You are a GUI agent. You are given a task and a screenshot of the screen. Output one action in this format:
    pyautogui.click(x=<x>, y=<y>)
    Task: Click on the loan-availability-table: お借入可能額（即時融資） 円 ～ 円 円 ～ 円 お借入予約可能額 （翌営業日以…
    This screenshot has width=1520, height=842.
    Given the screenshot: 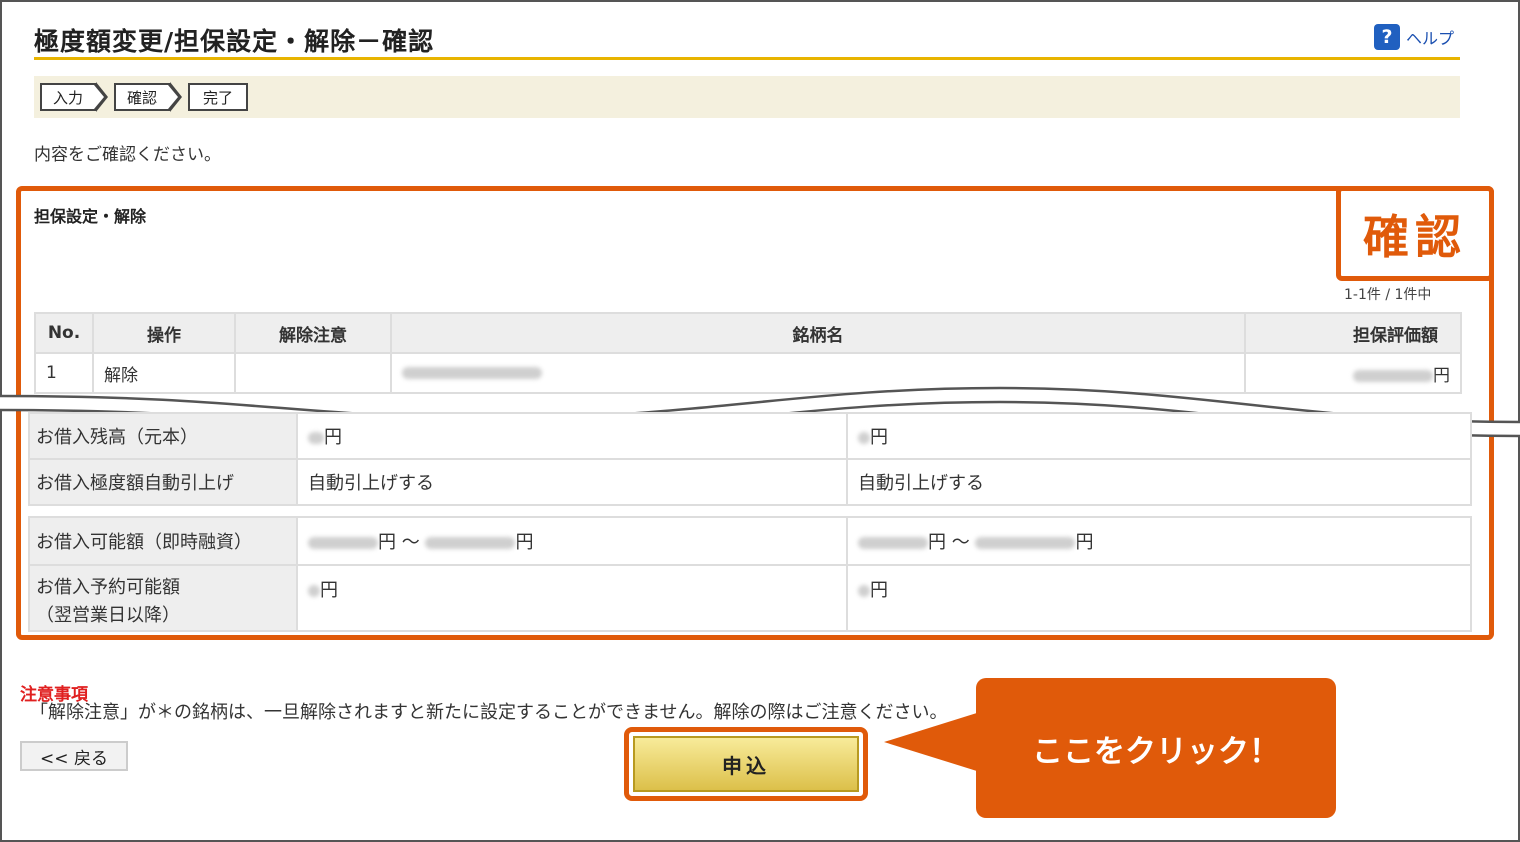 What is the action you would take?
    pyautogui.click(x=750, y=574)
    